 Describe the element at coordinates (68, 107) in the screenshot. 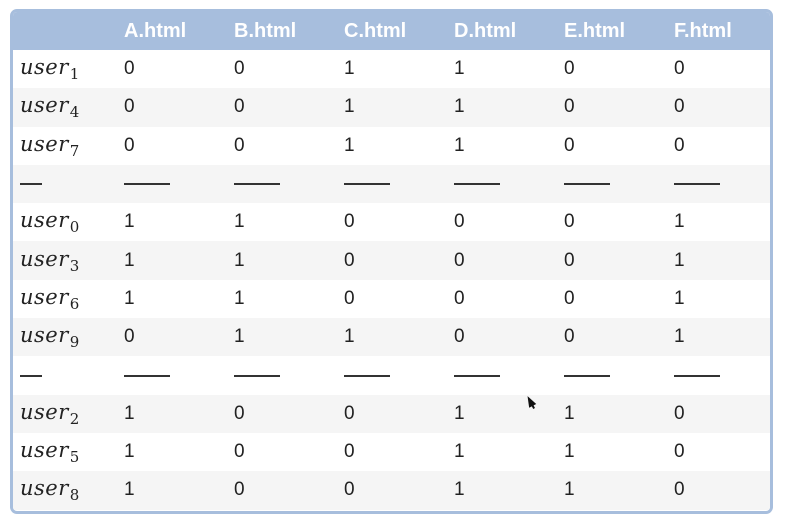

I see `row-label-user: user4` at that location.